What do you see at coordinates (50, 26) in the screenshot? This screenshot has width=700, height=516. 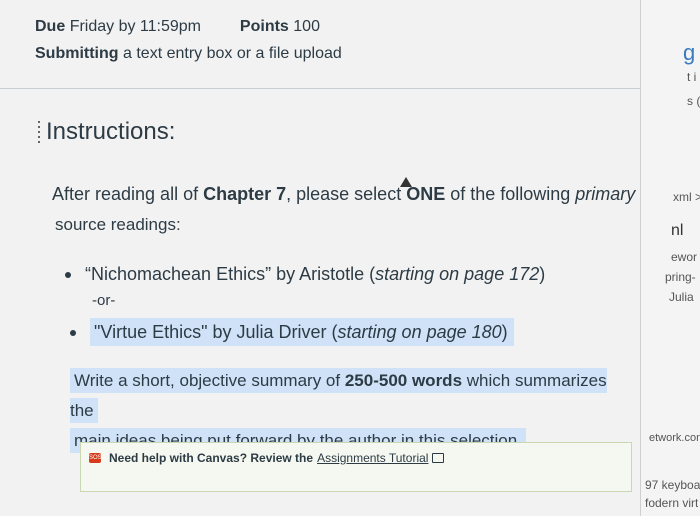 I see `due-label: Due` at bounding box center [50, 26].